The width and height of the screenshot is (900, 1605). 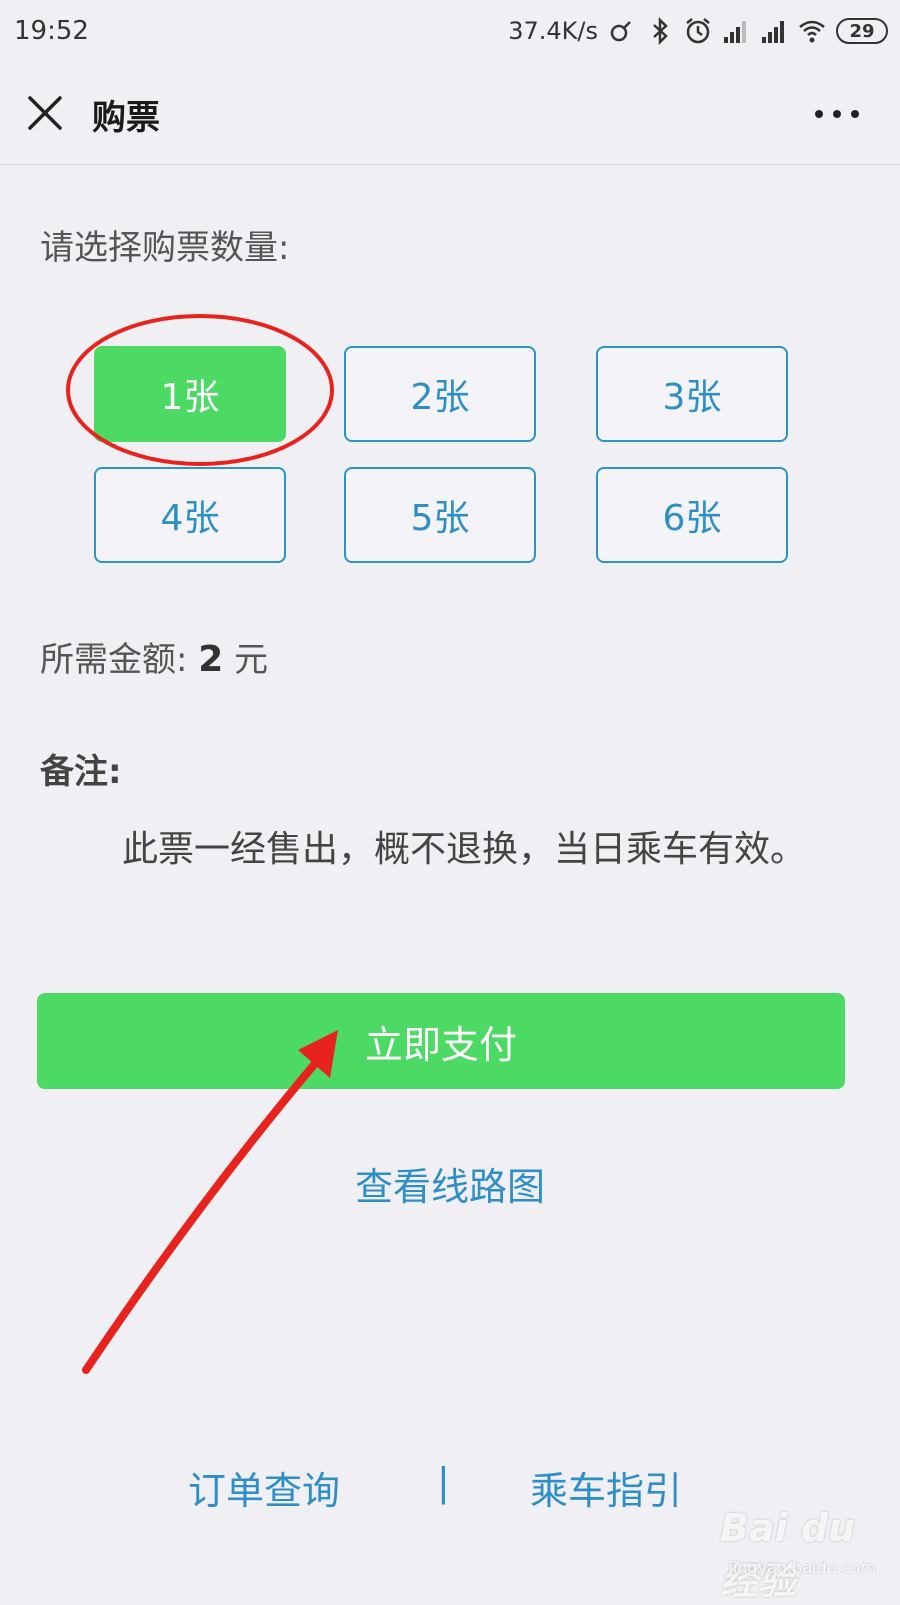 What do you see at coordinates (812, 31) in the screenshot?
I see `wifi-icon` at bounding box center [812, 31].